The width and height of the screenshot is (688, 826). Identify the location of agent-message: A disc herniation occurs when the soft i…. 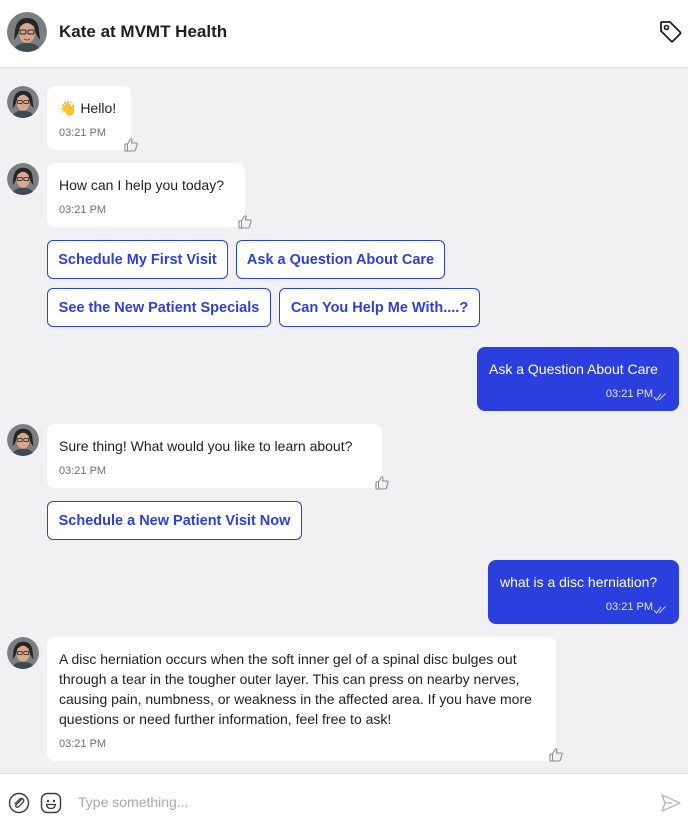
(305, 699).